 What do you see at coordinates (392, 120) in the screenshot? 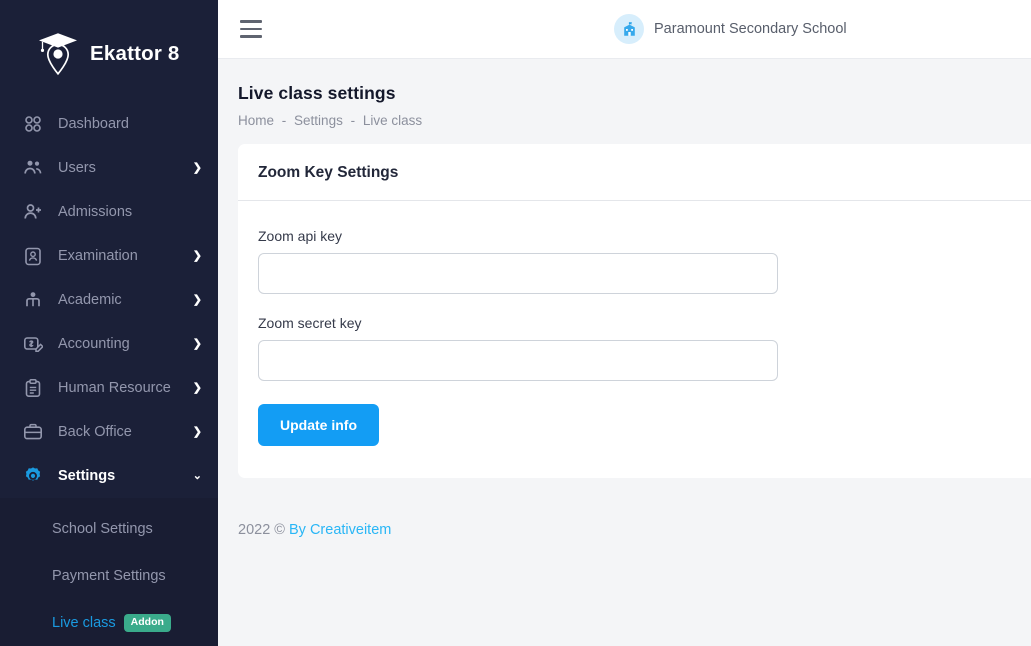
I see `breadcrumb-item-live-class: Live class` at bounding box center [392, 120].